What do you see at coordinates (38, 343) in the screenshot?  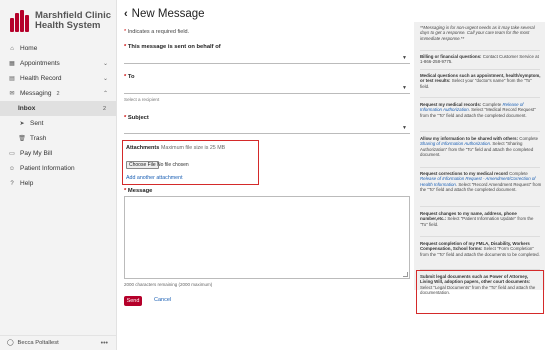 I see `user-name: Becca Poltallest` at bounding box center [38, 343].